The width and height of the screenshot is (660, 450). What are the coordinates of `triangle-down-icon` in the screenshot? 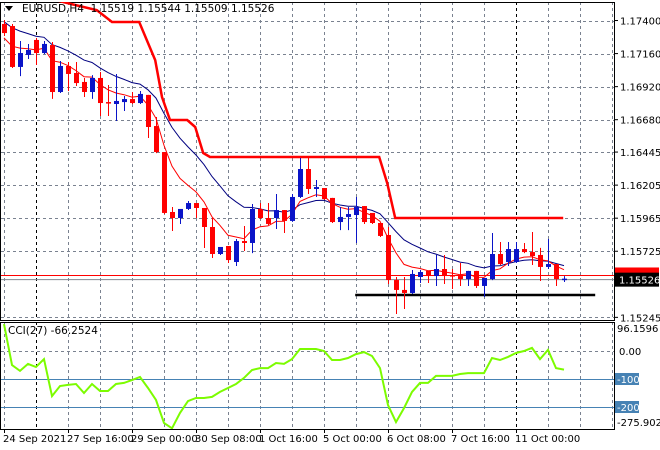 It's located at (9, 8).